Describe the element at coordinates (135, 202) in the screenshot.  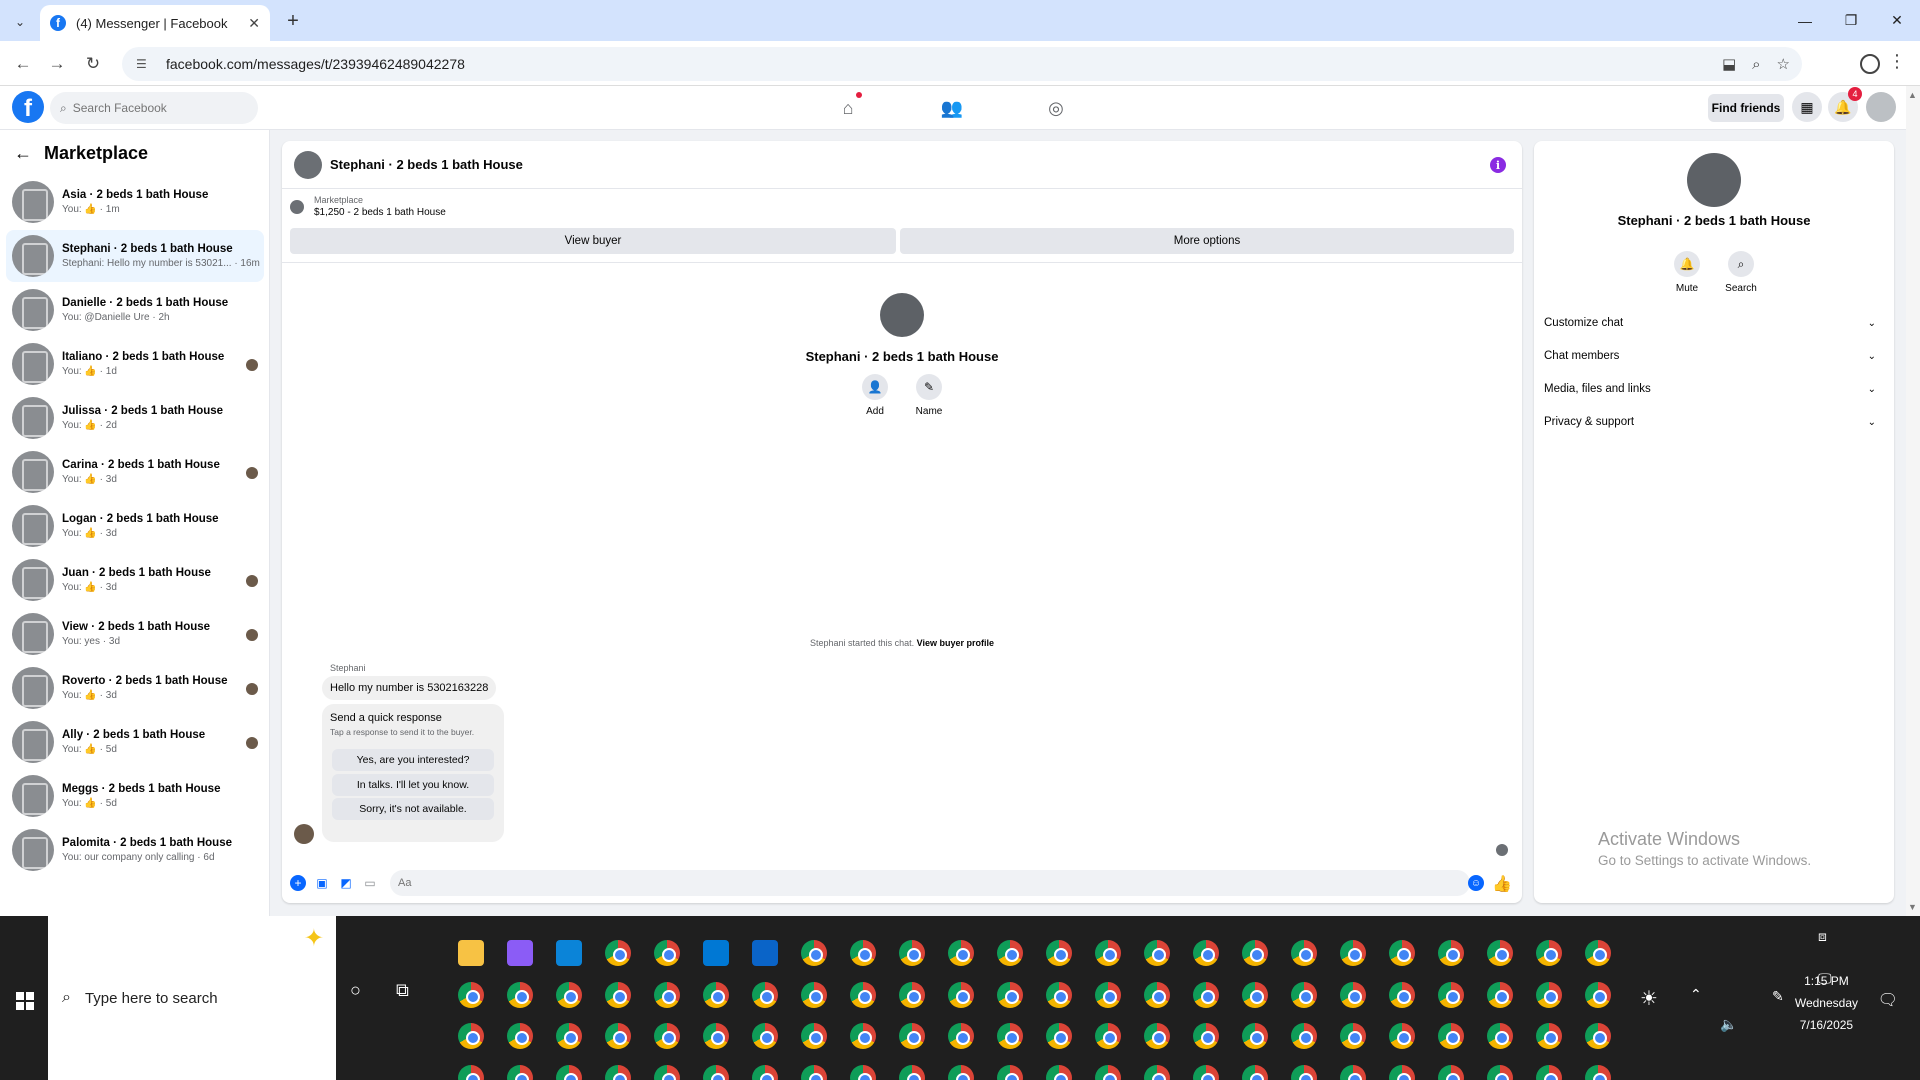
I see `conversation-item: Asia · 2 beds 1 bath House You: 👍 · 1m` at that location.